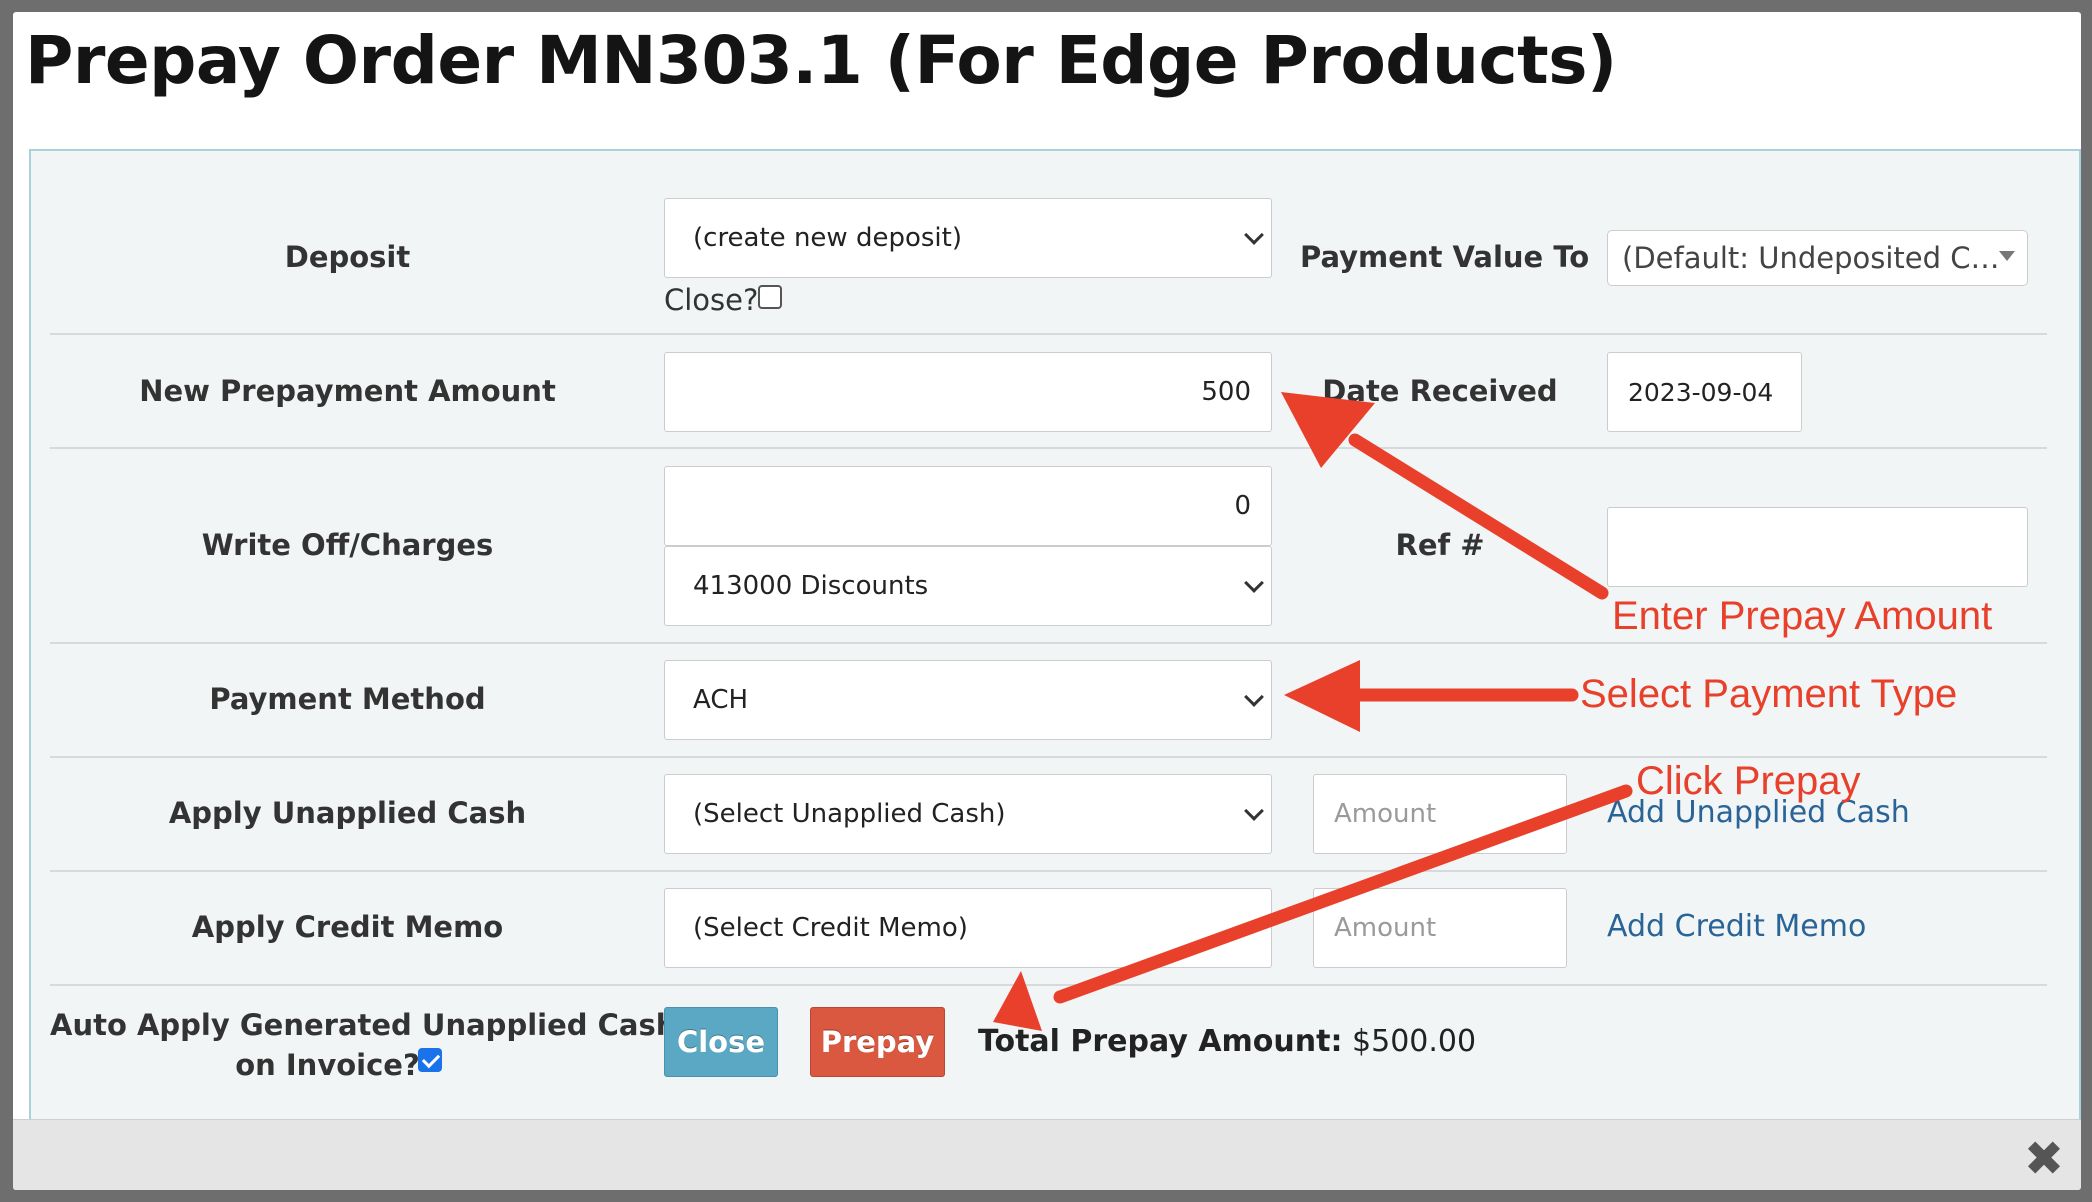 The height and width of the screenshot is (1202, 2092). I want to click on credit-memo-select: (Select Credit Memo), so click(968, 928).